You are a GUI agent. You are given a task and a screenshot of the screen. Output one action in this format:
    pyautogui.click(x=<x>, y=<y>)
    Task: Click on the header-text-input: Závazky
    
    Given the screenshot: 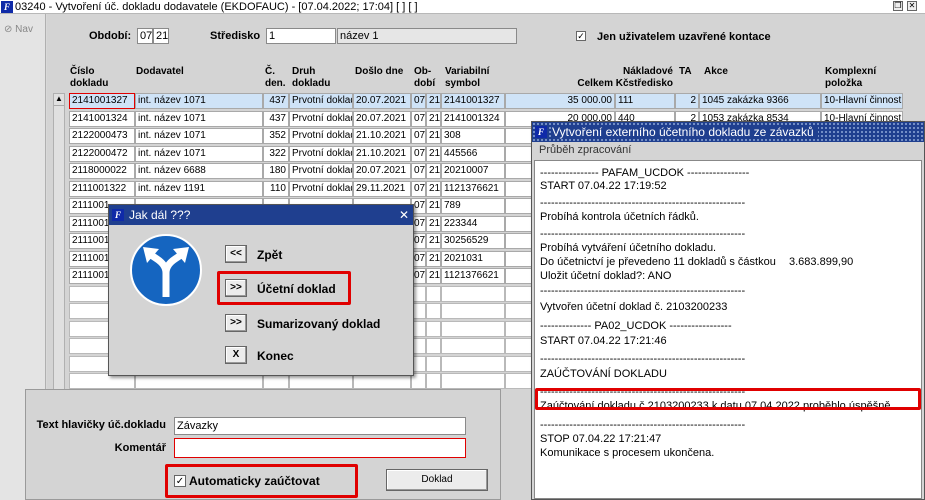 What is the action you would take?
    pyautogui.click(x=320, y=426)
    